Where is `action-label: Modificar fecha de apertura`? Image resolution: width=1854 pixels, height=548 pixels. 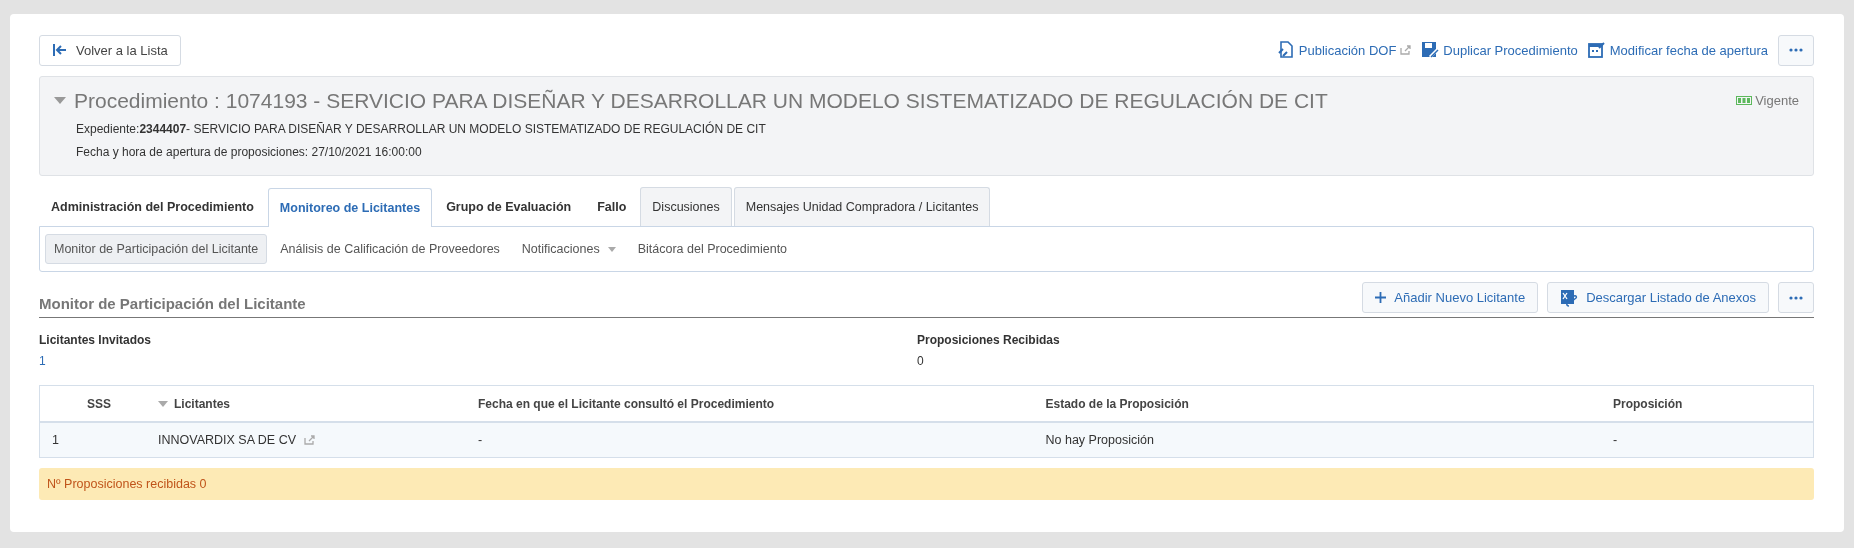 action-label: Modificar fecha de apertura is located at coordinates (1688, 50).